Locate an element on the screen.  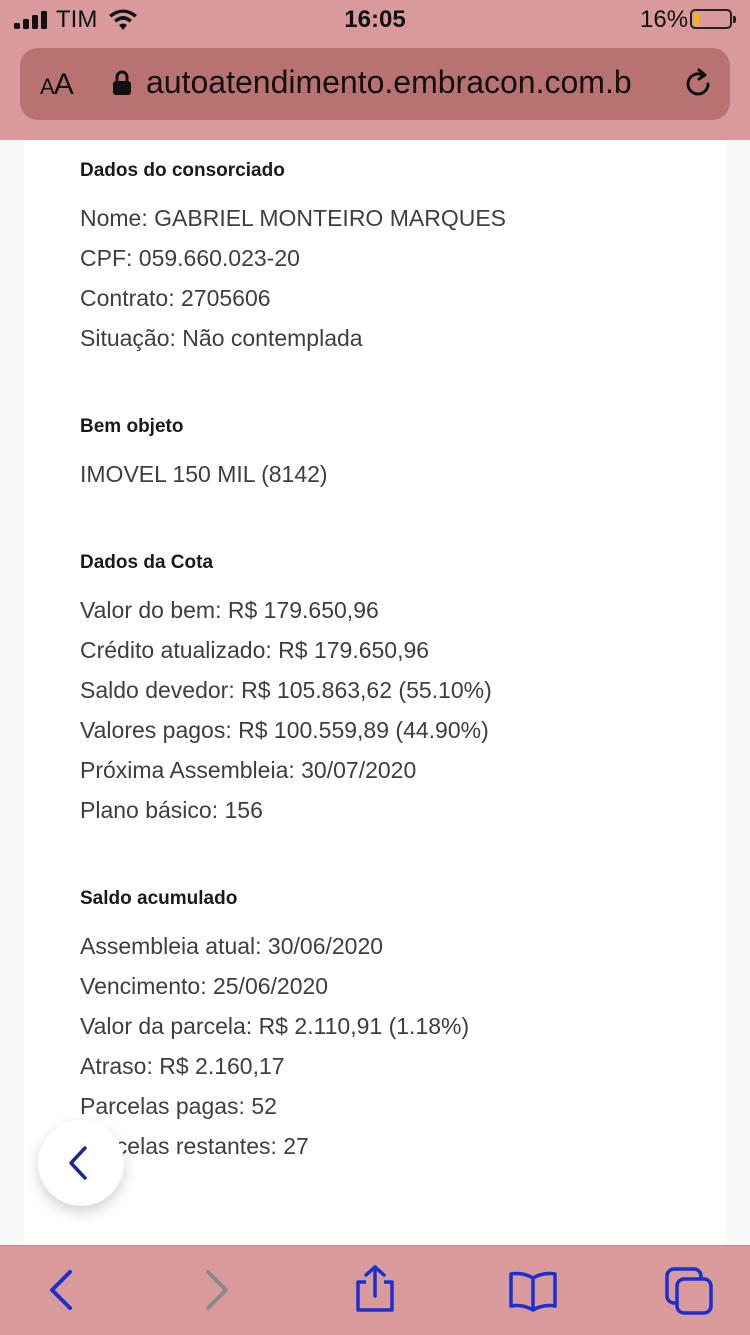
detail-line: Crédito atualizado: R$ 179.650,96 is located at coordinates (255, 650).